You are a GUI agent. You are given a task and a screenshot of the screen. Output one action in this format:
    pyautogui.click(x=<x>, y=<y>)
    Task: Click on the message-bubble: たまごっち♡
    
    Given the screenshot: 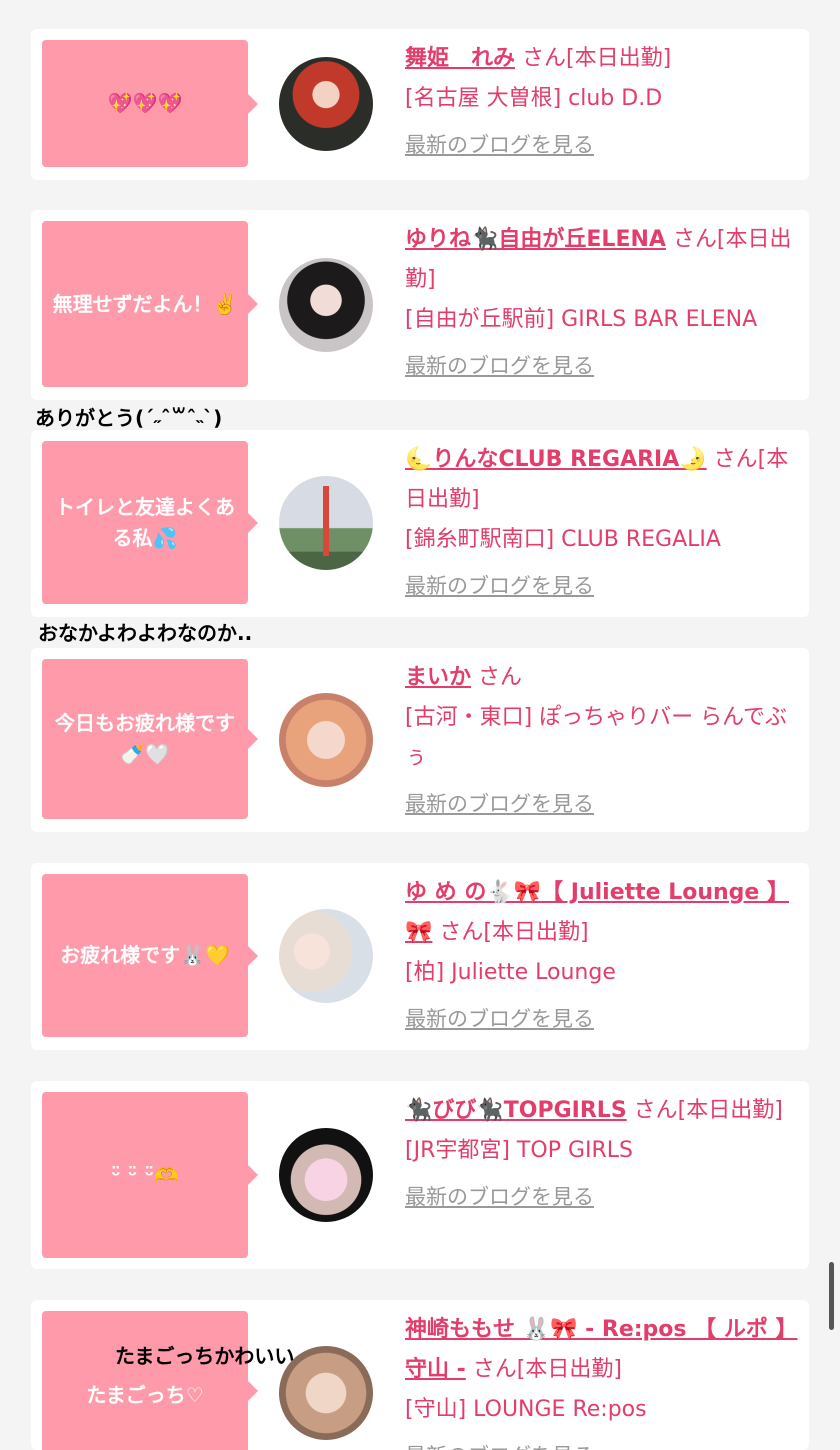 What is the action you would take?
    pyautogui.click(x=150, y=1380)
    